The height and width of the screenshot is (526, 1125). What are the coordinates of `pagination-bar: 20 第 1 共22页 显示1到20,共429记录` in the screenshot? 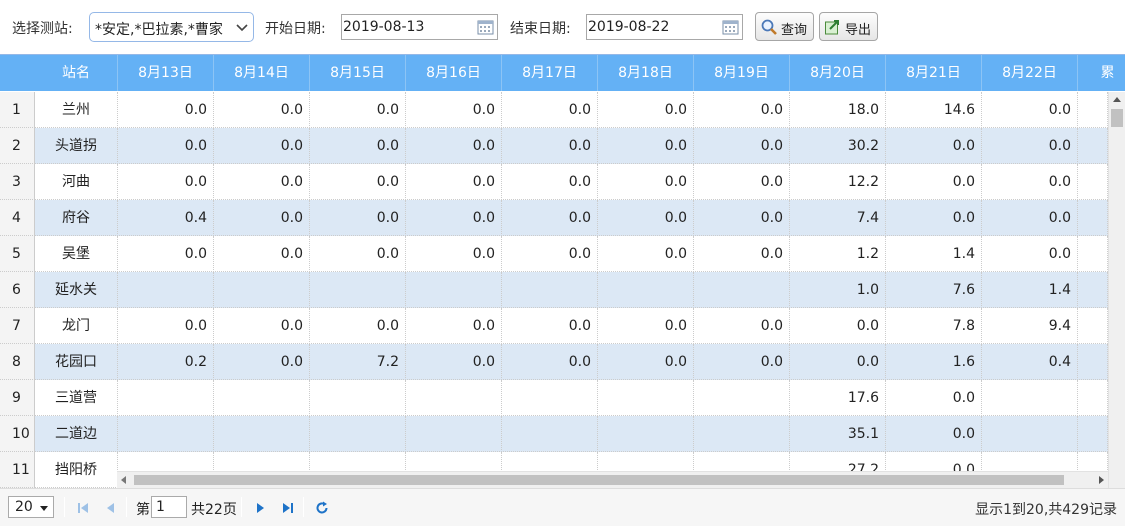 It's located at (562, 507).